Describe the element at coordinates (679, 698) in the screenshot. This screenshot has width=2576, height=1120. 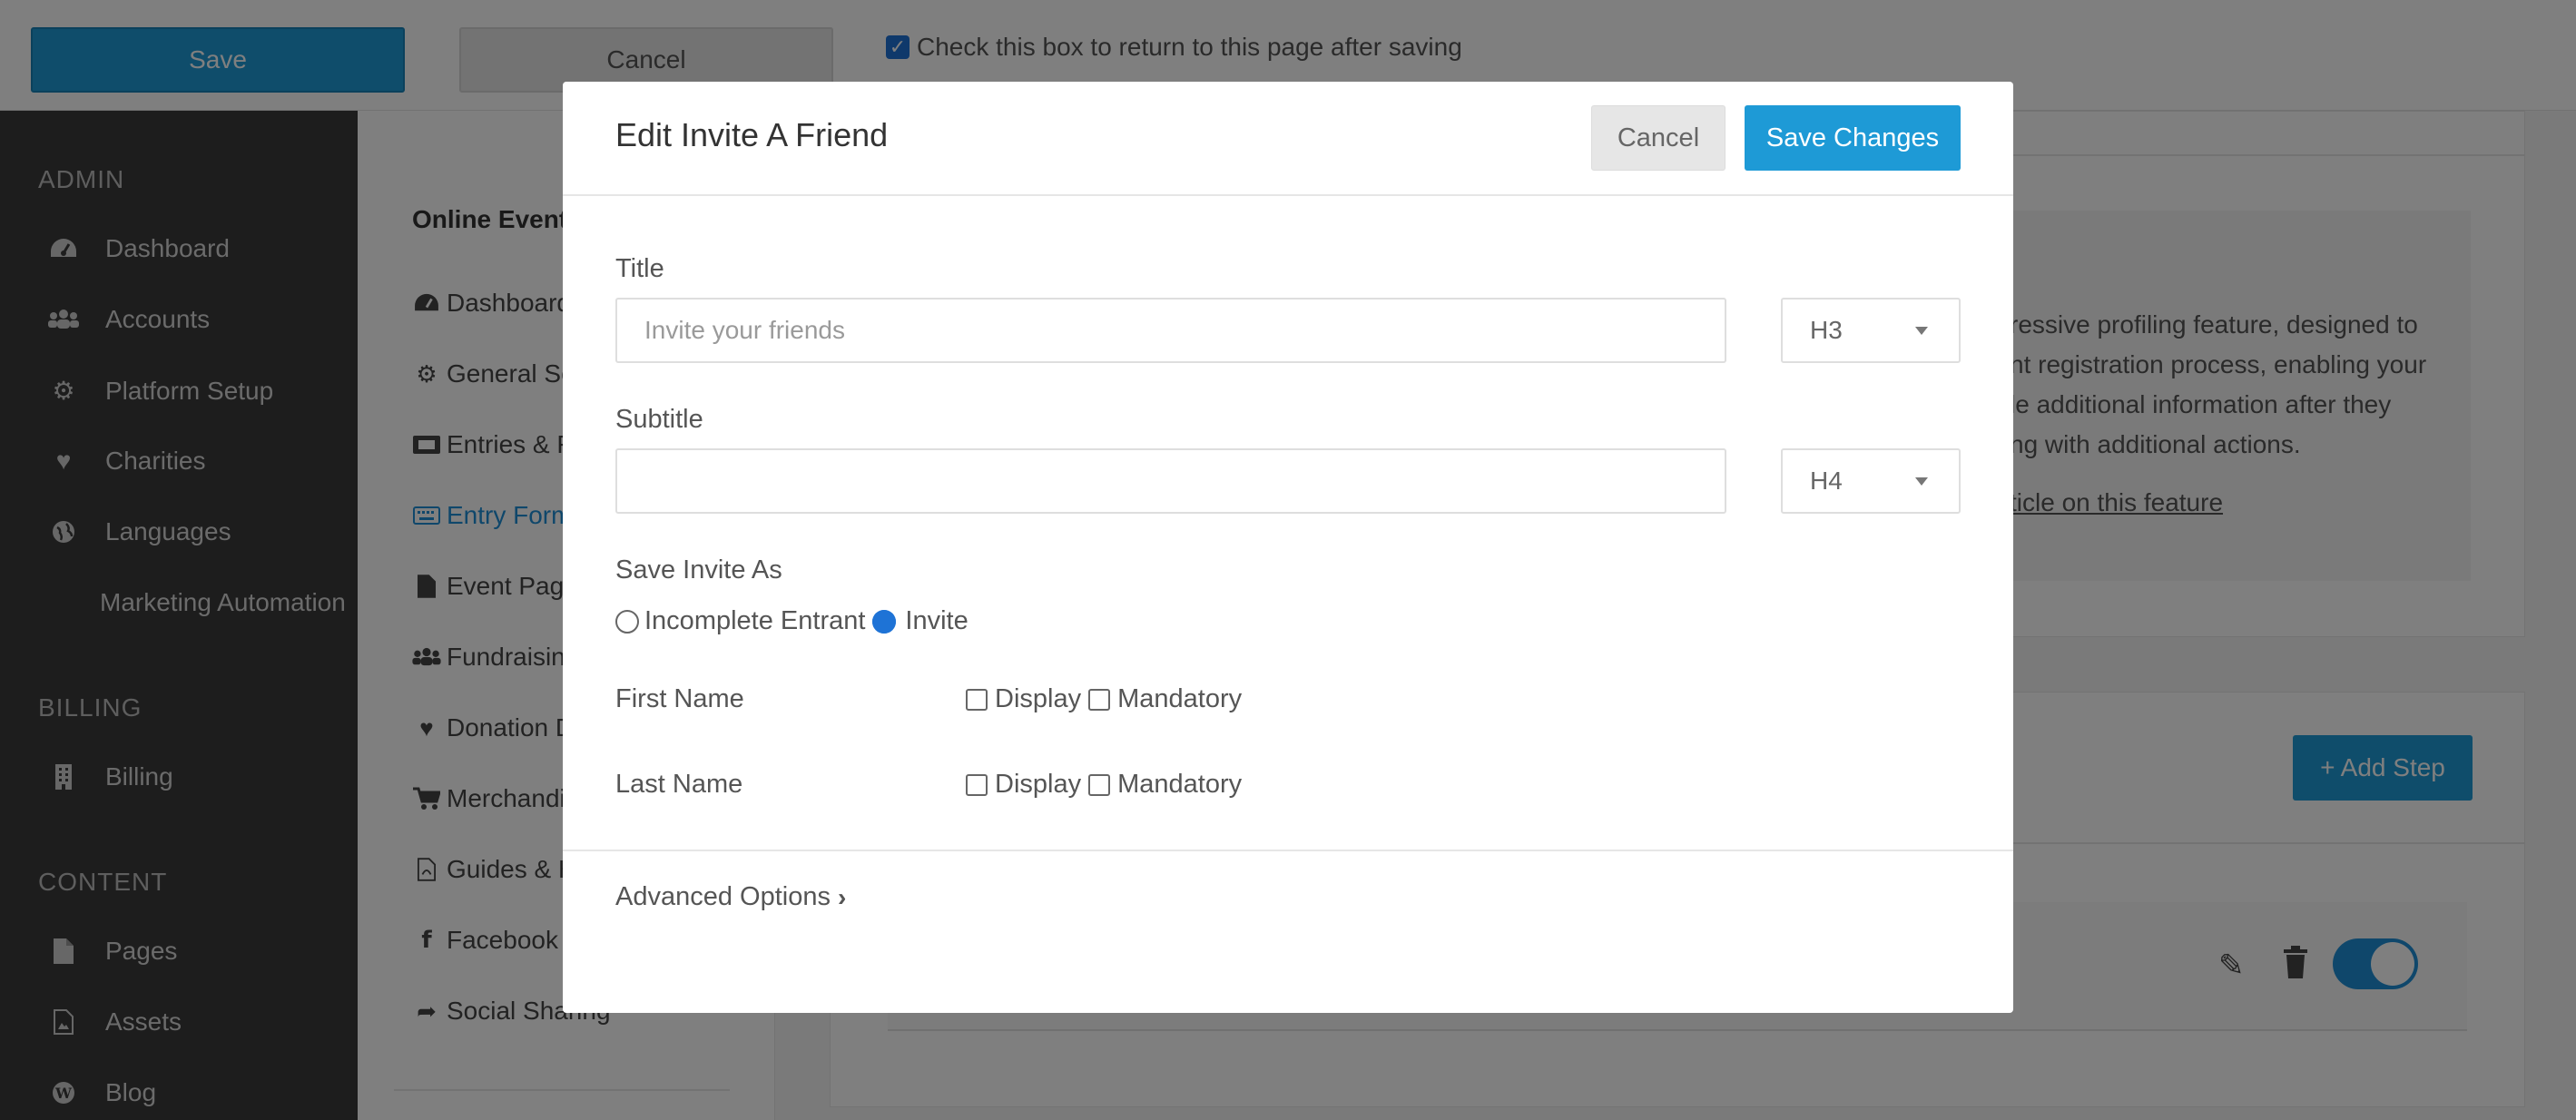
I see `first-name-label: First Name` at that location.